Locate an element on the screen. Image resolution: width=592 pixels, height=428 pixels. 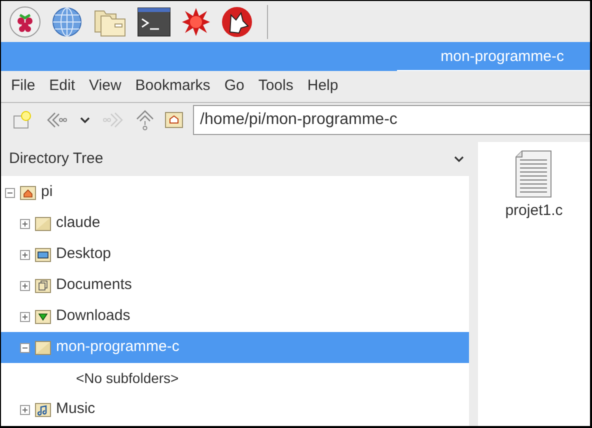
empty-note: <No subfolders> is located at coordinates (127, 378).